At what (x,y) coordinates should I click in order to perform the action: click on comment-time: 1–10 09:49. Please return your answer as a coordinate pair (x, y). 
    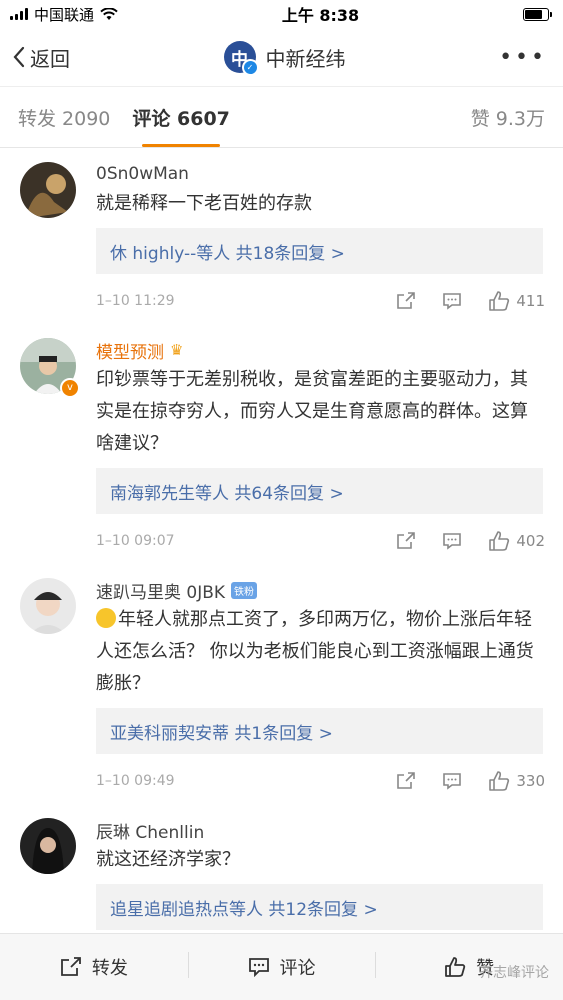
    Looking at the image, I should click on (135, 781).